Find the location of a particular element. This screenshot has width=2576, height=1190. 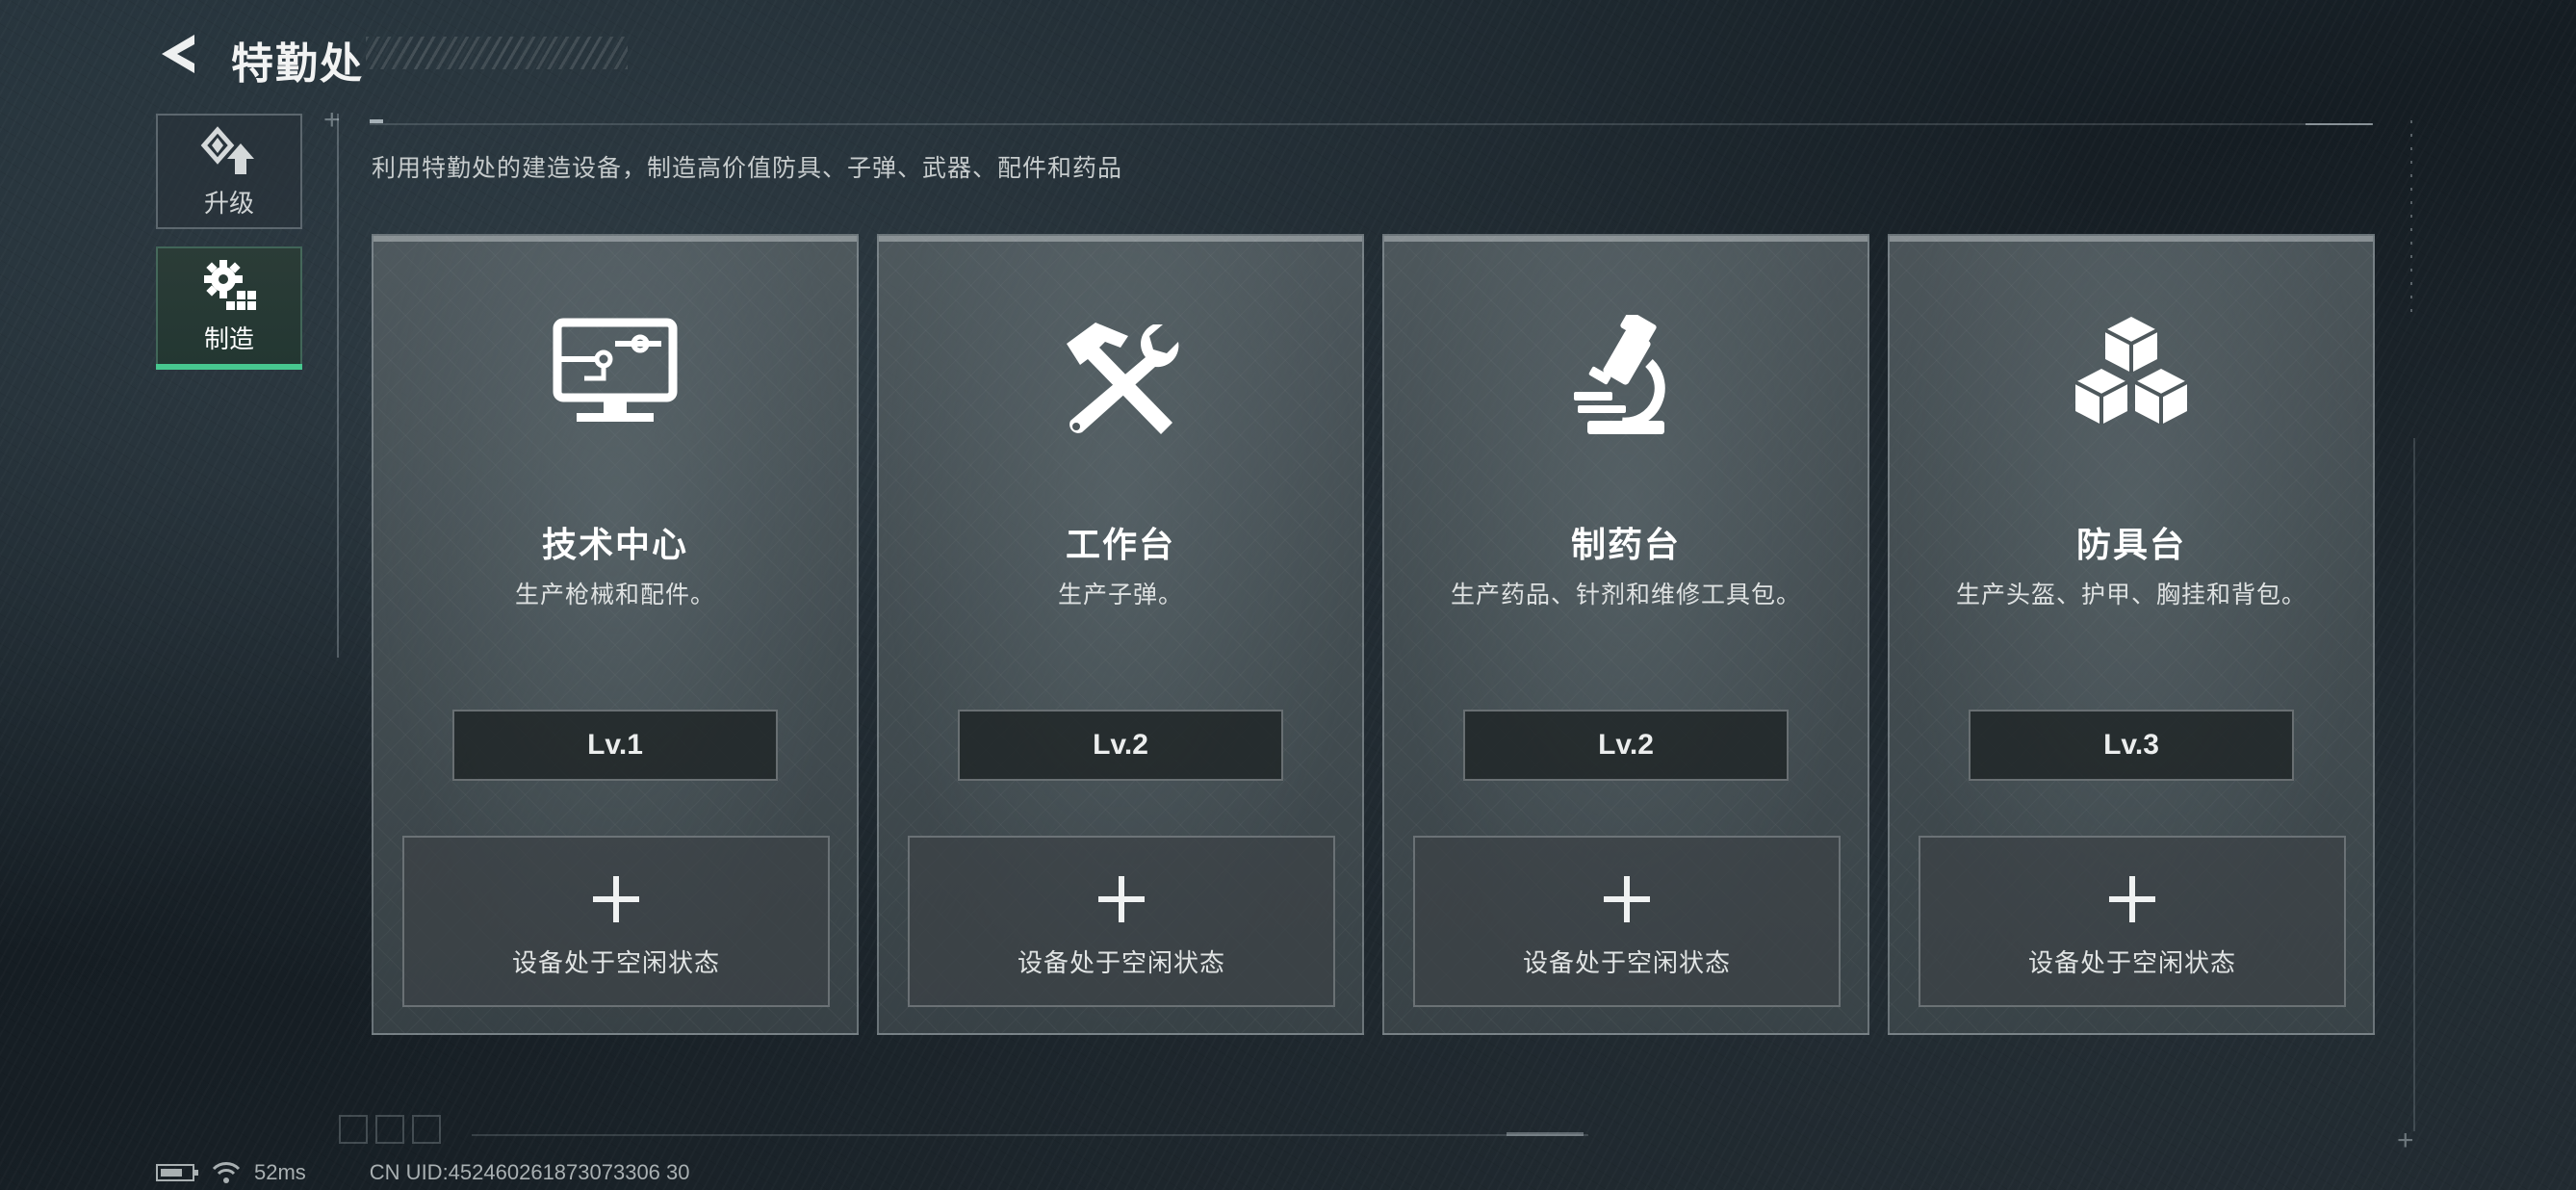

page-title: 特勤处 is located at coordinates (297, 64).